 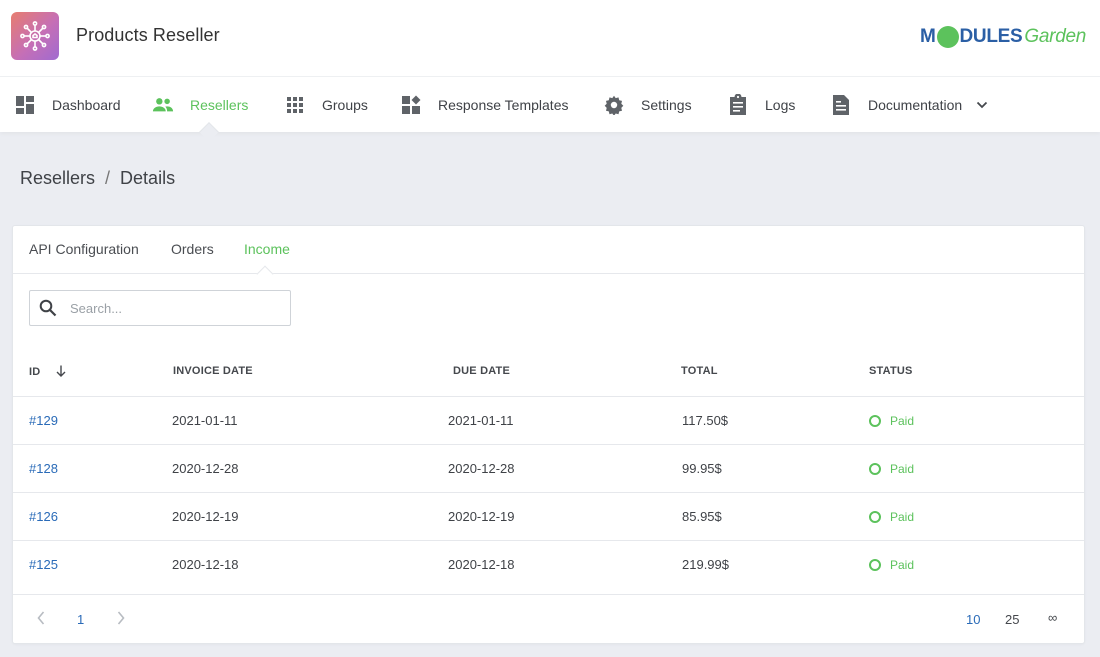 I want to click on due-date: 2020-12-19, so click(x=481, y=516).